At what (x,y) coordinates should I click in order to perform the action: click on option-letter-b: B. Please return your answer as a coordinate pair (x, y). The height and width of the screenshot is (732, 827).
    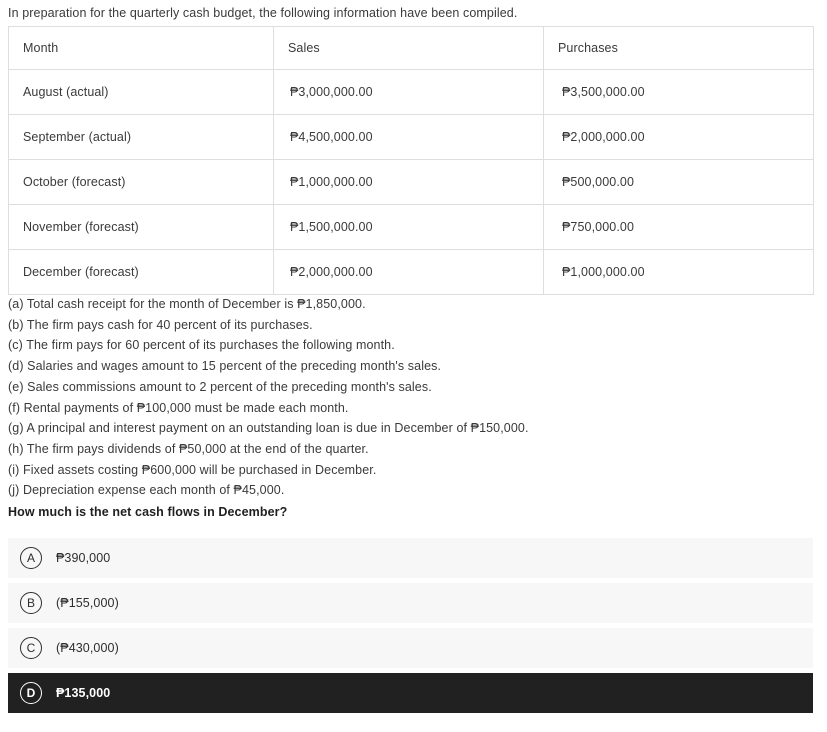
    Looking at the image, I should click on (31, 603).